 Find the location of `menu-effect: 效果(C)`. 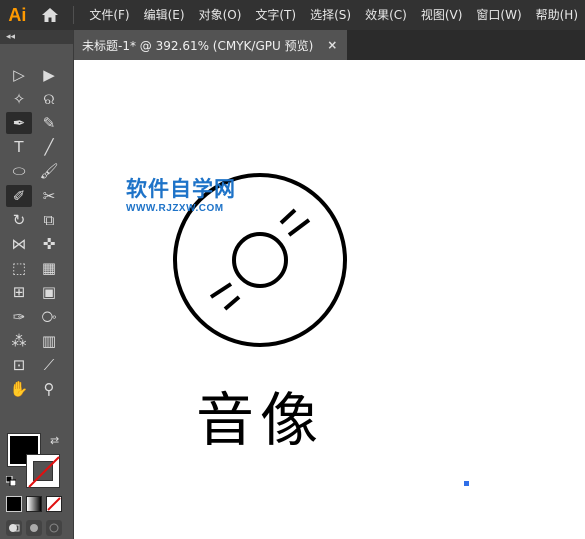

menu-effect: 效果(C) is located at coordinates (386, 15).